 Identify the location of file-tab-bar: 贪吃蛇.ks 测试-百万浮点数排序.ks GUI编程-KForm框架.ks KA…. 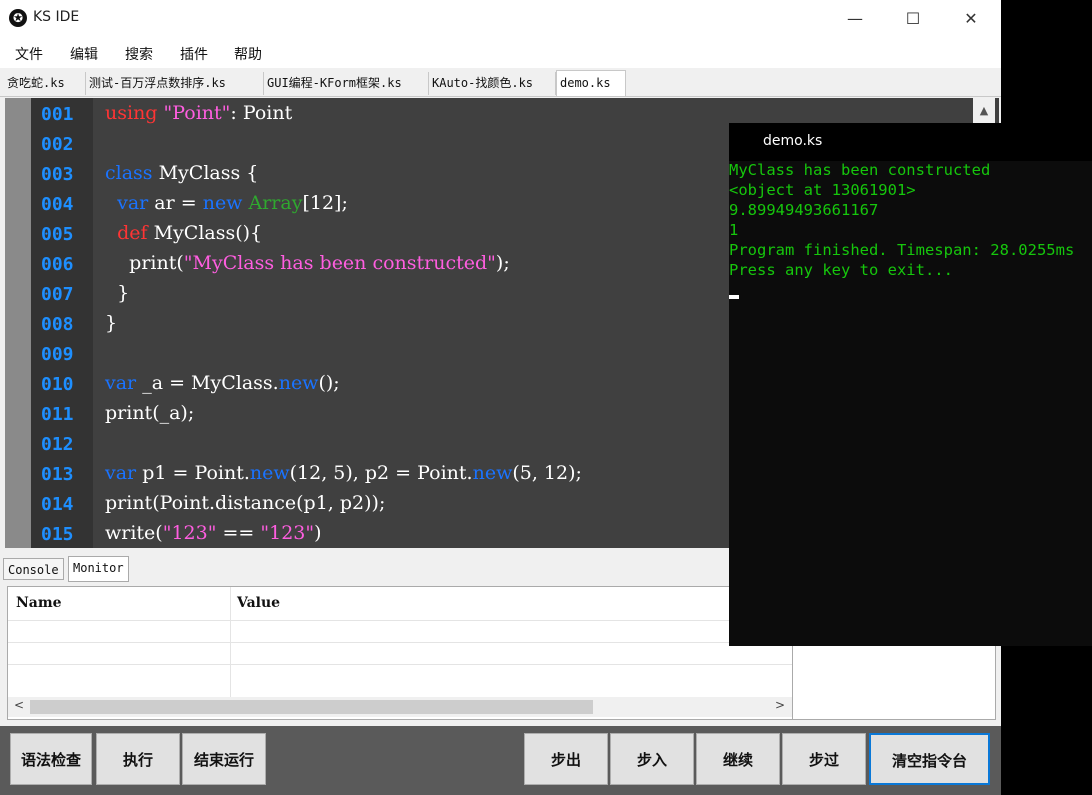
(500, 83).